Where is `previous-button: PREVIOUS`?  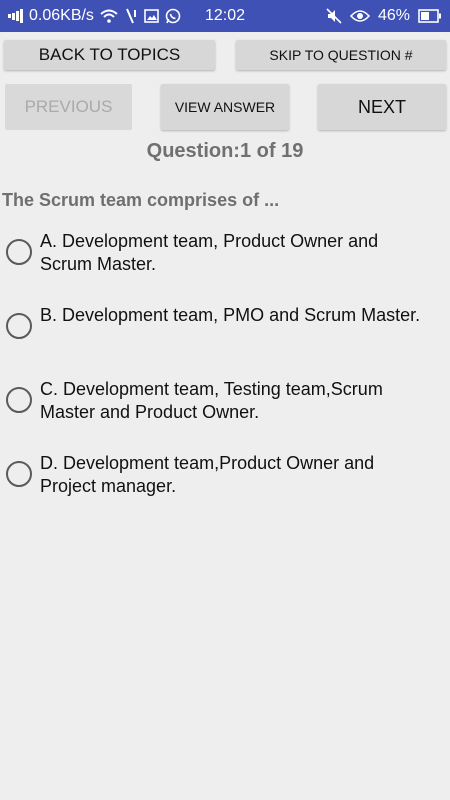
previous-button: PREVIOUS is located at coordinates (68, 107).